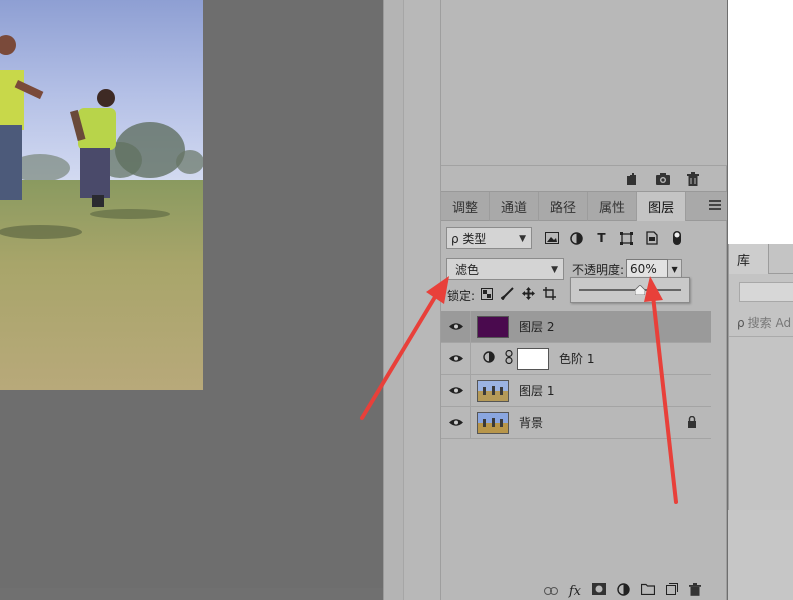  Describe the element at coordinates (467, 269) in the screenshot. I see `blend-mode-value: 滤色` at that location.